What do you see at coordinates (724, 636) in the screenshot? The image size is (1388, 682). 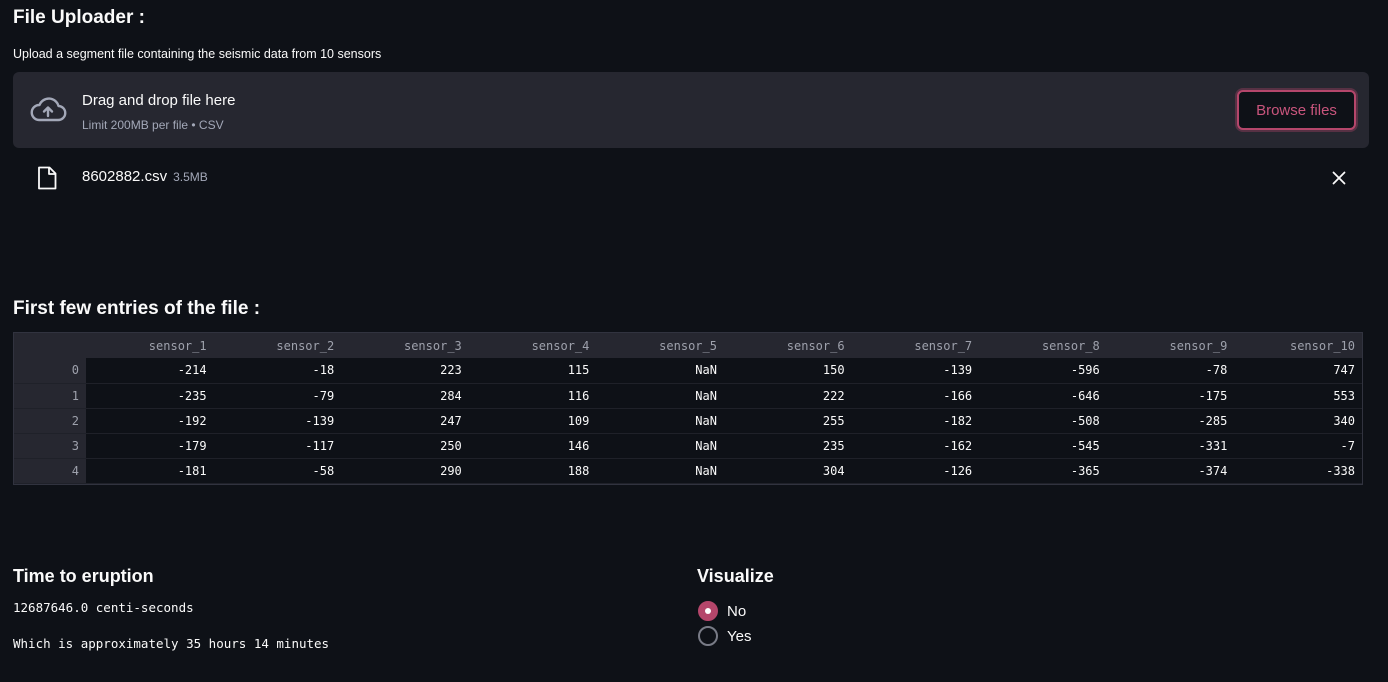 I see `radio-option-yes: Yes` at bounding box center [724, 636].